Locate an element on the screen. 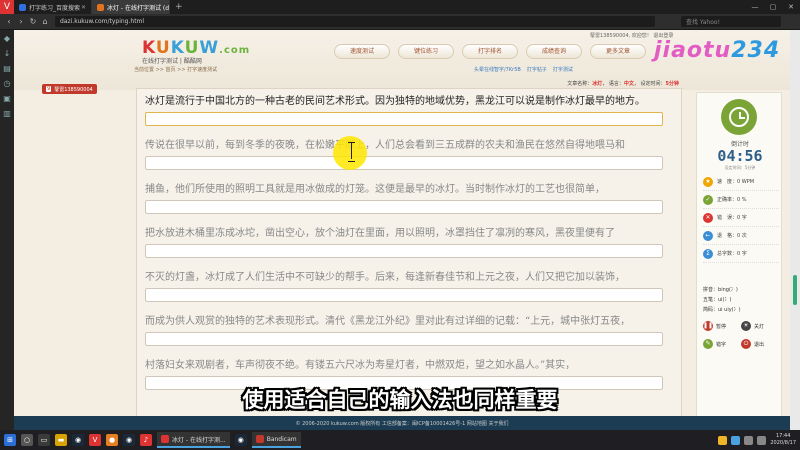 This screenshot has height=450, width=800. subnav-link: 打字帖子 is located at coordinates (537, 69).